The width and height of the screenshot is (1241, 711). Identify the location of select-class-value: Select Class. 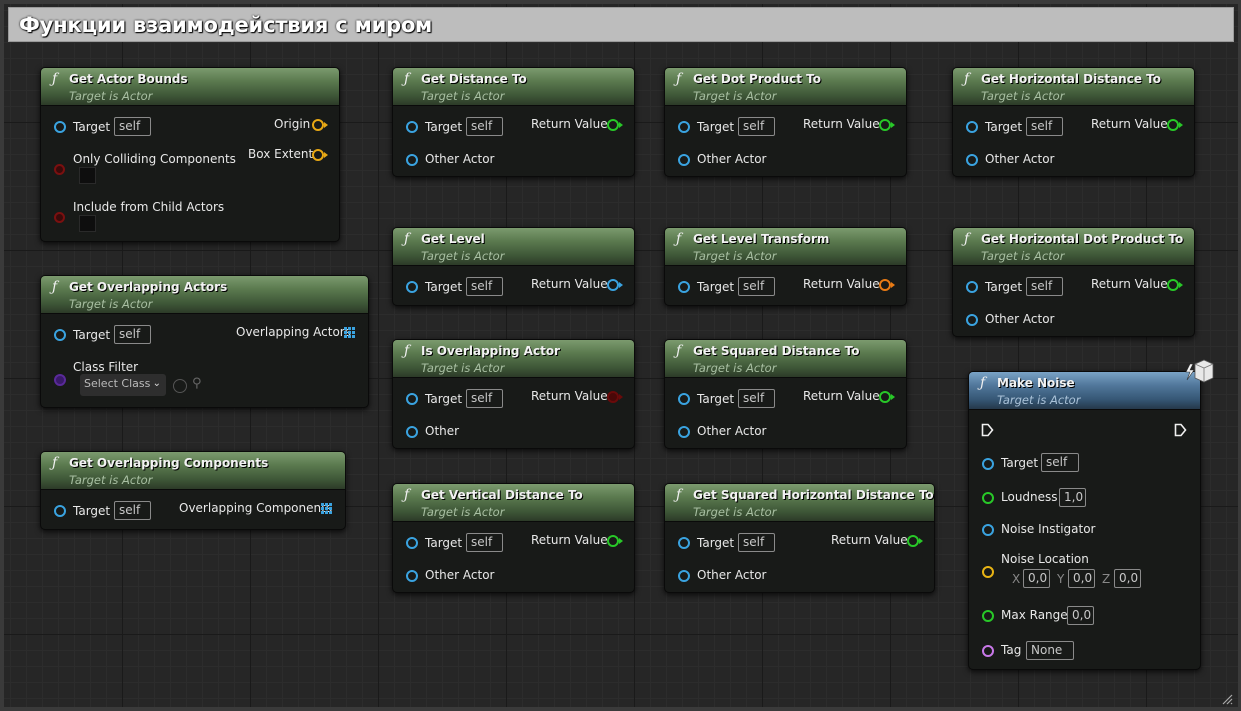
(117, 383).